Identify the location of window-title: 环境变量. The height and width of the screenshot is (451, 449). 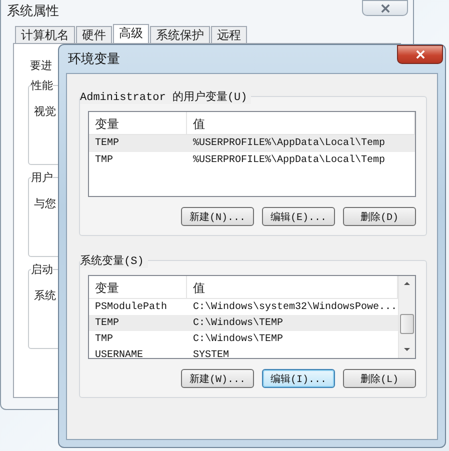
(94, 59).